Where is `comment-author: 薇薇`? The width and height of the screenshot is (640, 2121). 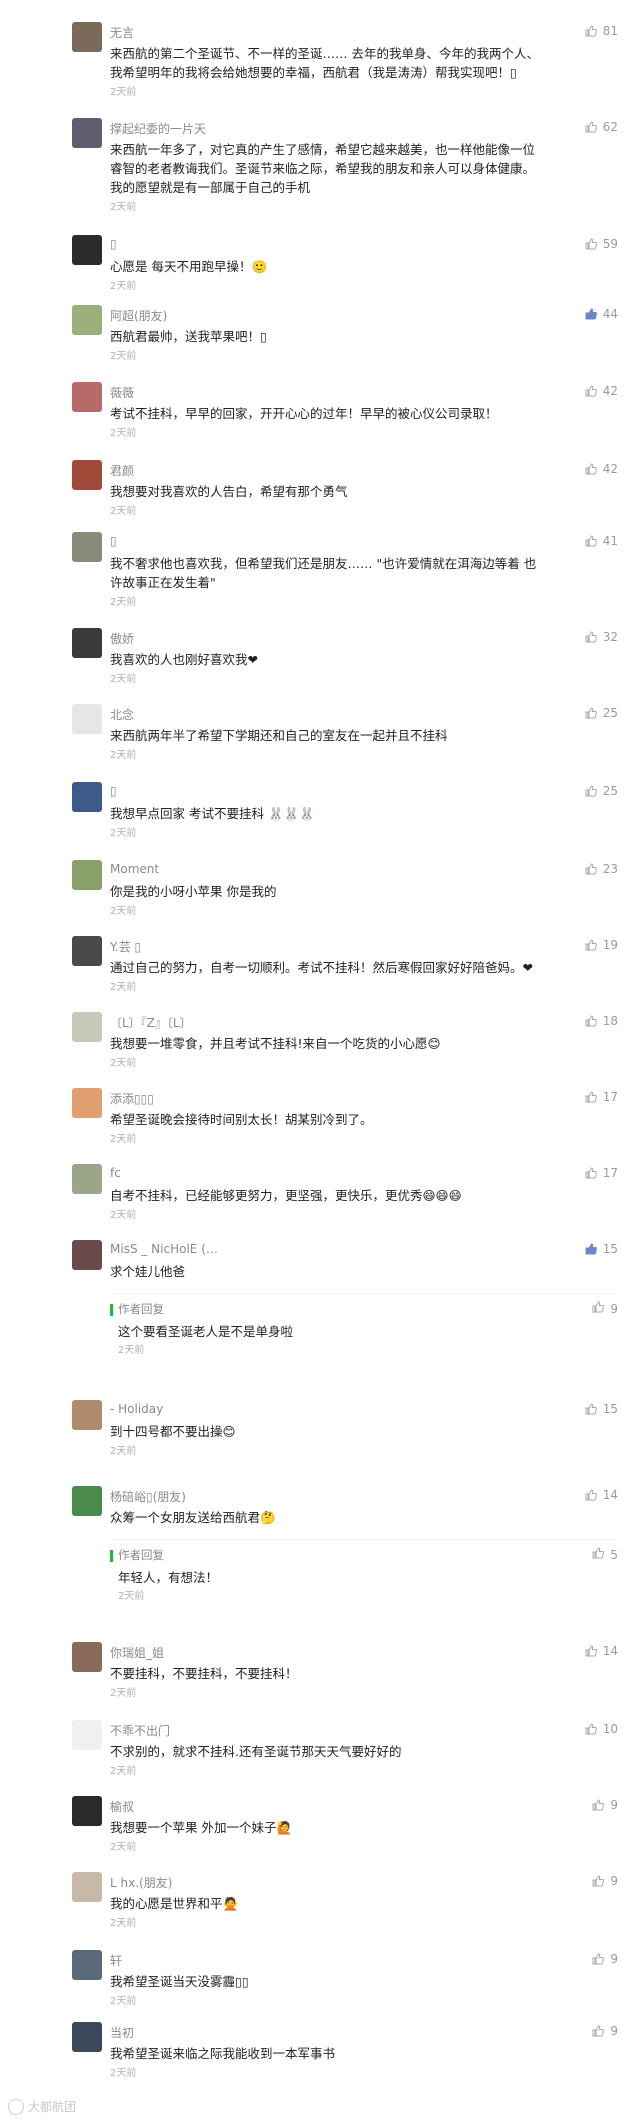 comment-author: 薇薇 is located at coordinates (122, 392).